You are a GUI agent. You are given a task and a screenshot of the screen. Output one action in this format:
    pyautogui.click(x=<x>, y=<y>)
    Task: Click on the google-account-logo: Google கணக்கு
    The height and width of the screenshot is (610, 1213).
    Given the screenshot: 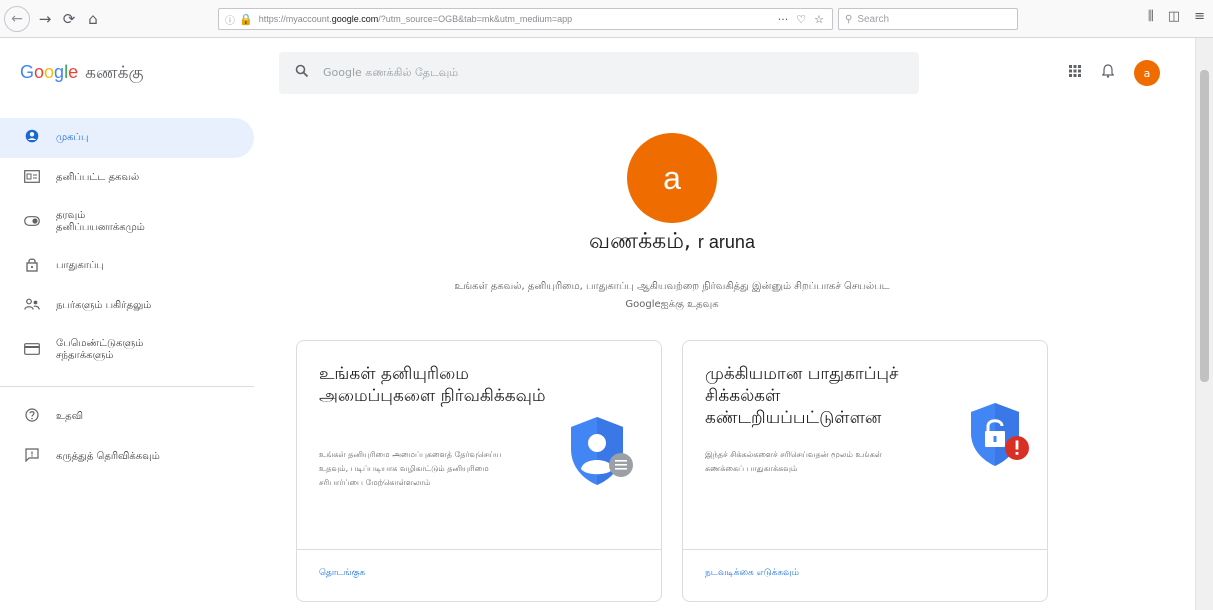 What is the action you would take?
    pyautogui.click(x=81, y=73)
    